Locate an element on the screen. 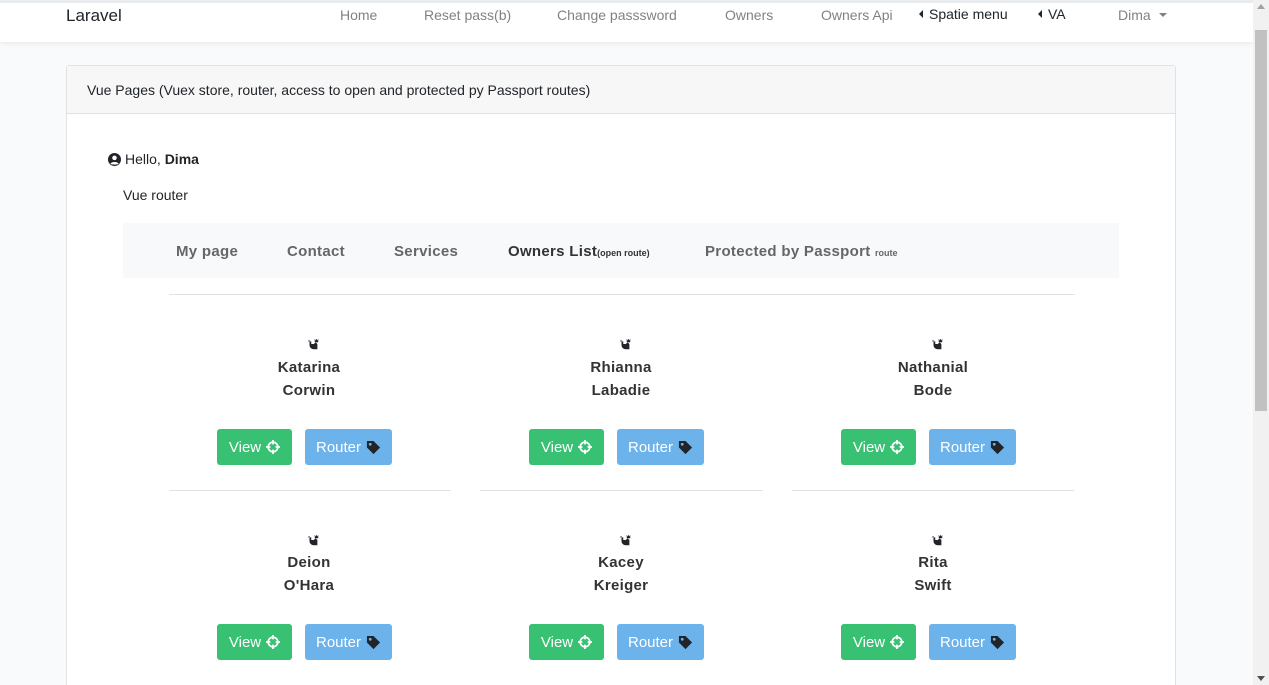 The image size is (1269, 685). nav-va: VA is located at coordinates (1052, 14).